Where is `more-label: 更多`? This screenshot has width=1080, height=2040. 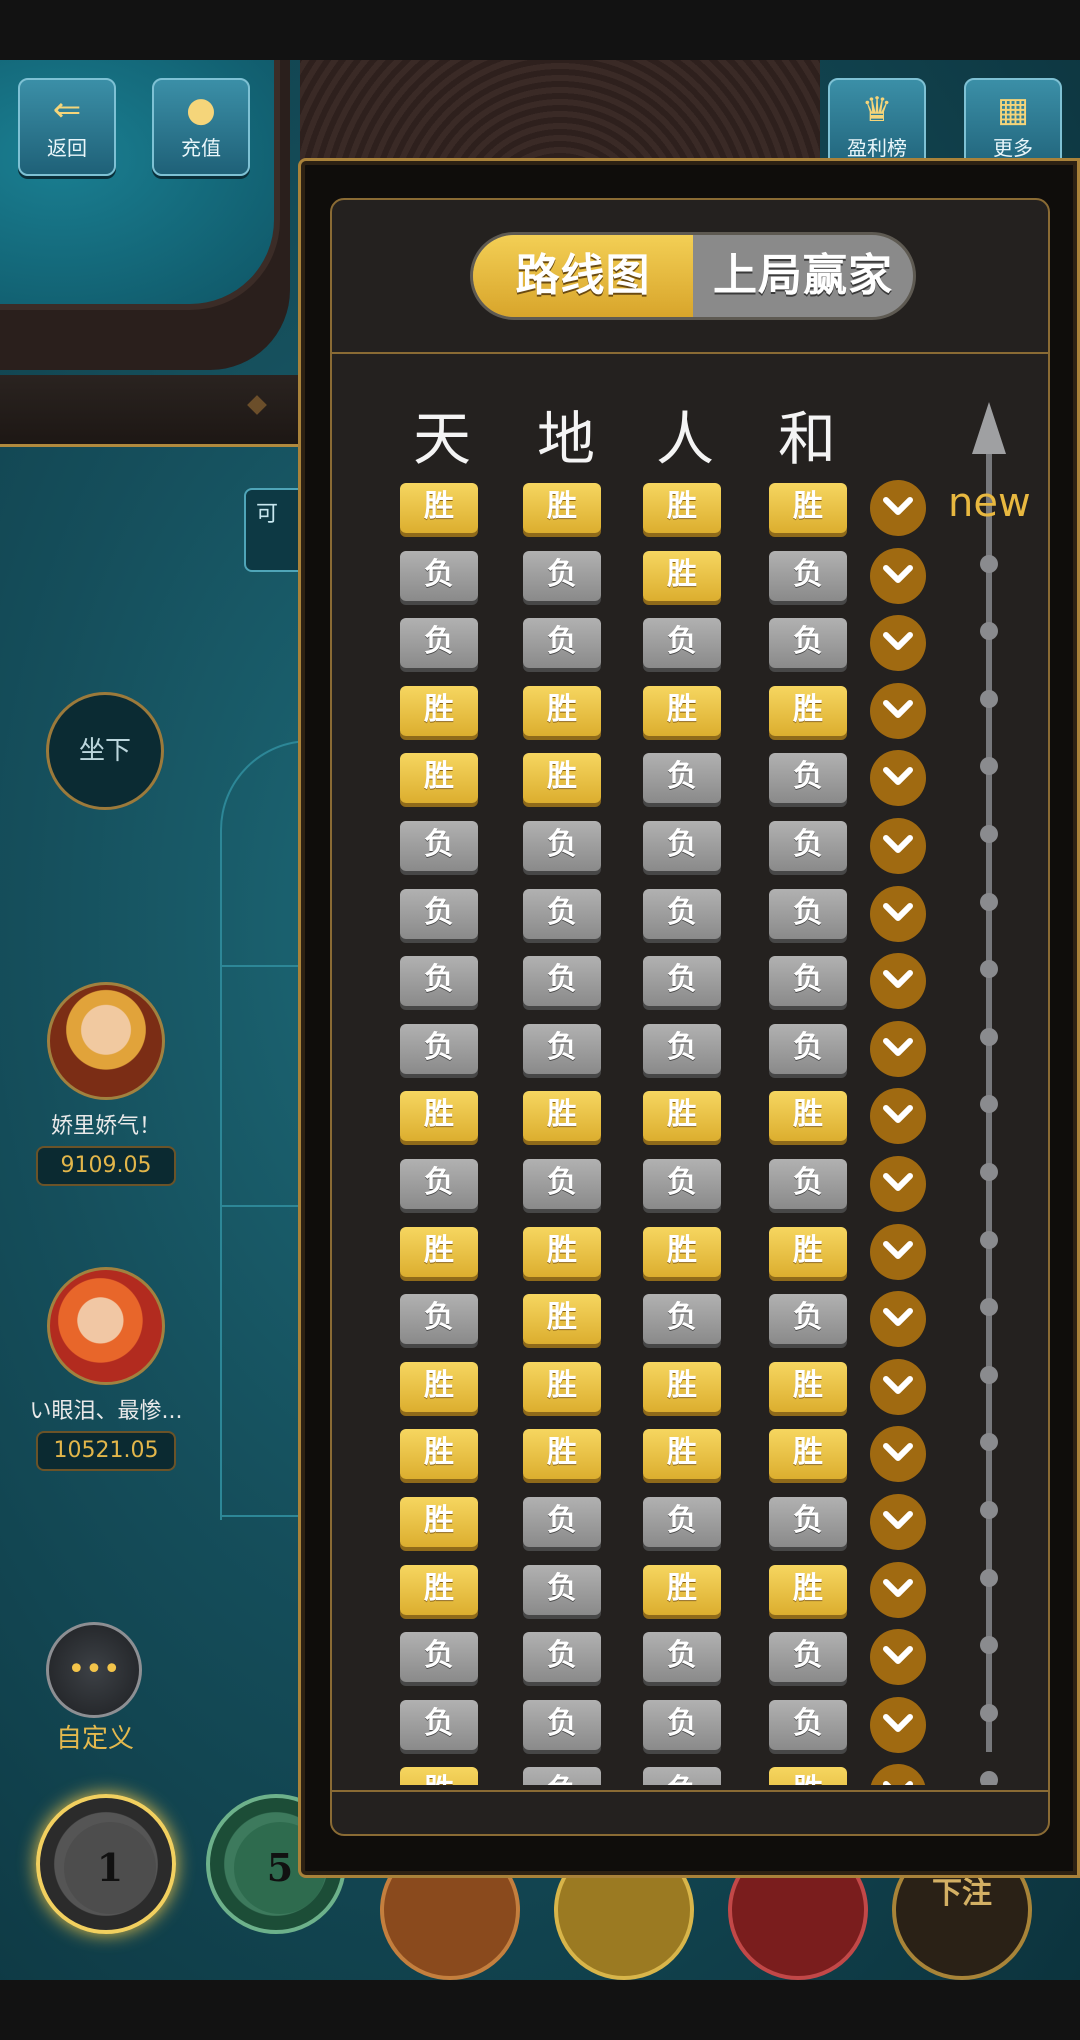 more-label: 更多 is located at coordinates (1013, 148).